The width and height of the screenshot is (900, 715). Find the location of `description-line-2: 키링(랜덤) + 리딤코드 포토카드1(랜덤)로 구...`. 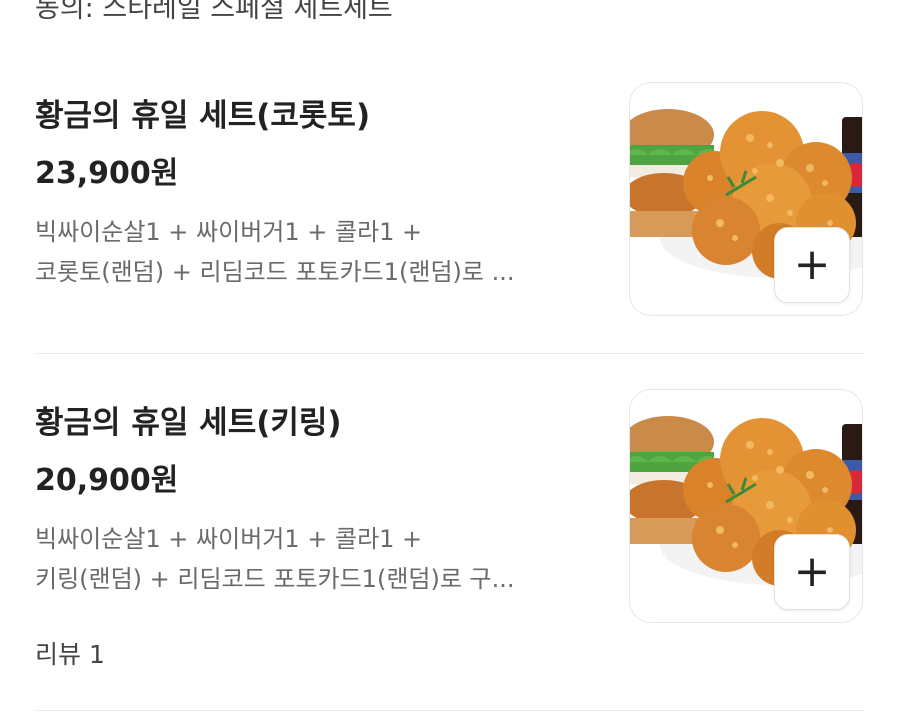

description-line-2: 키링(랜덤) + 리딤코드 포토카드1(랜덤)로 구... is located at coordinates (275, 579).